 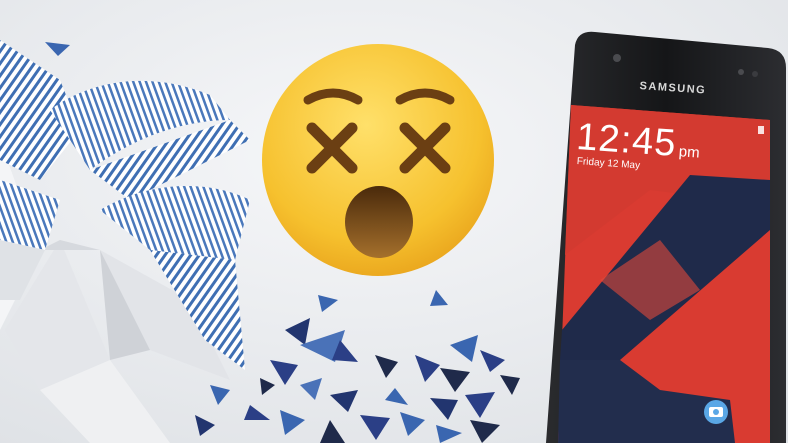 I want to click on camera-shortcut, so click(x=716, y=412).